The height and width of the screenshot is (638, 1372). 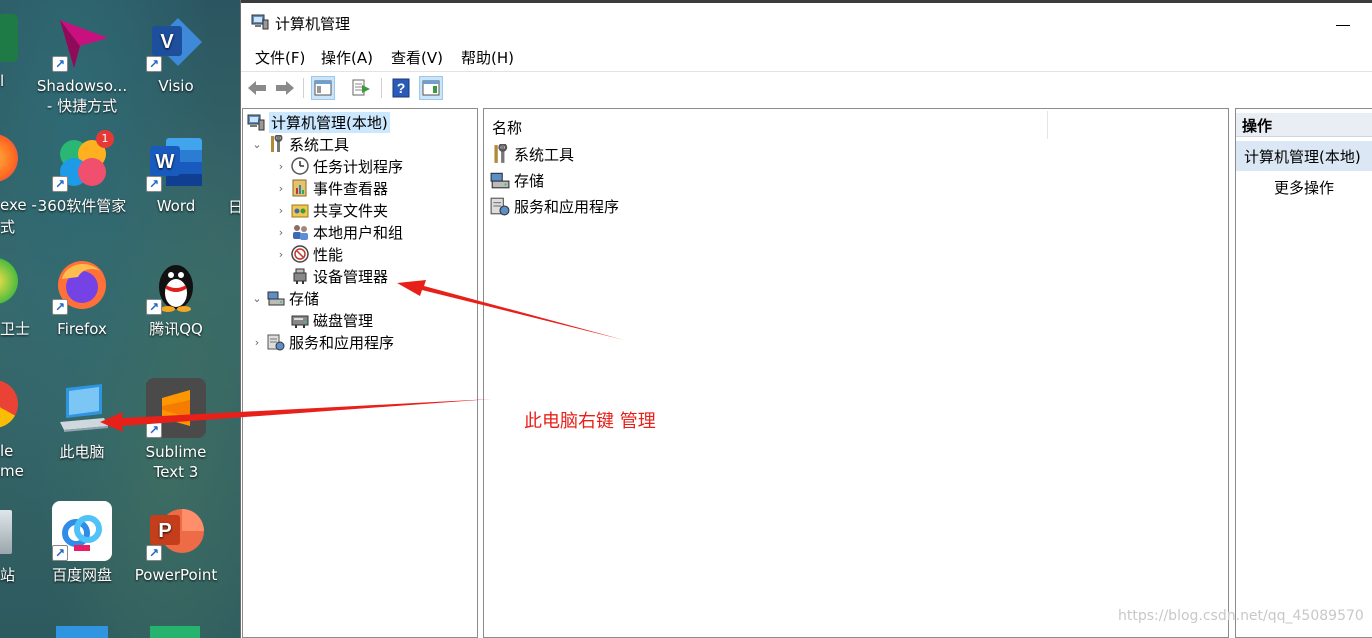 I want to click on tree-item-label: 任务计划程序, so click(x=358, y=166).